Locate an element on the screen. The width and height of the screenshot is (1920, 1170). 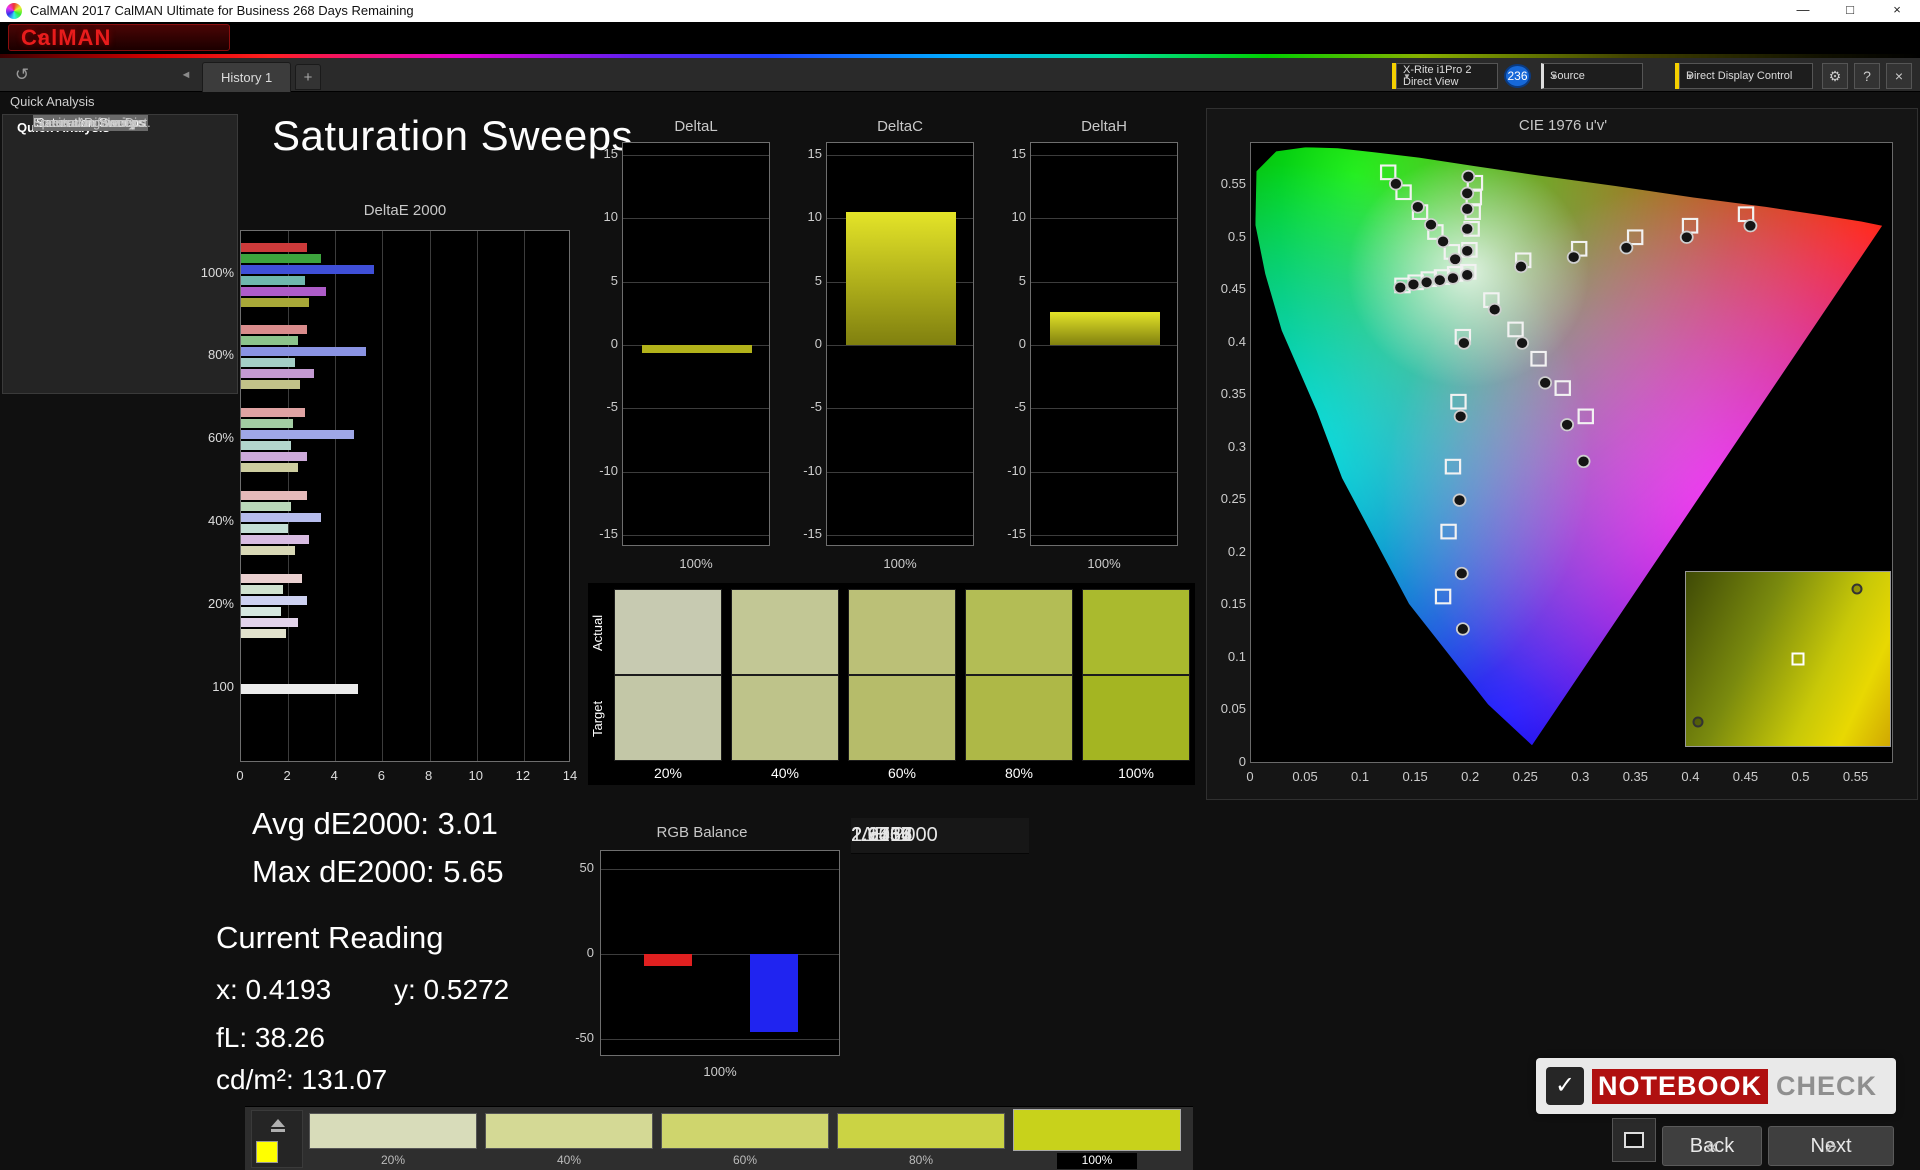
tab-add-button: + is located at coordinates (308, 77).